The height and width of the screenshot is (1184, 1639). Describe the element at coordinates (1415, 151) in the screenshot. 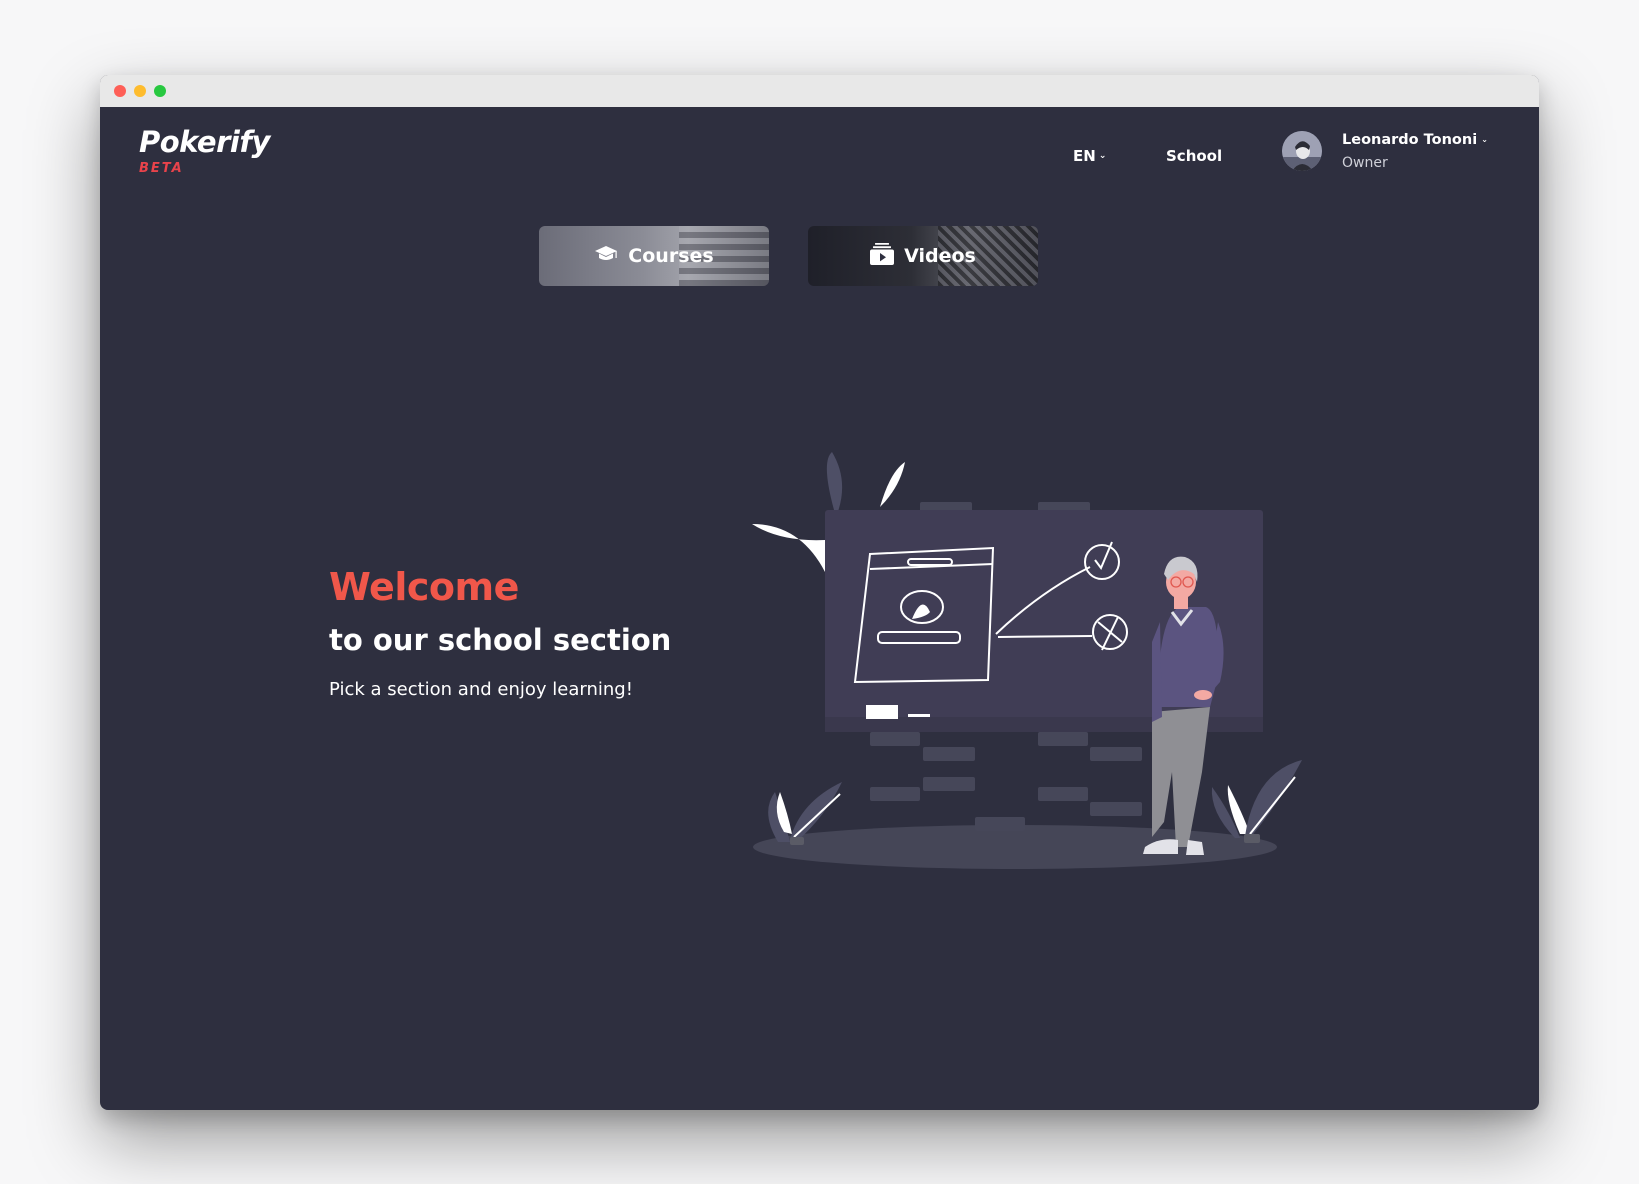

I see `user-info: Leonardo Tononi ⌄ Owner` at that location.